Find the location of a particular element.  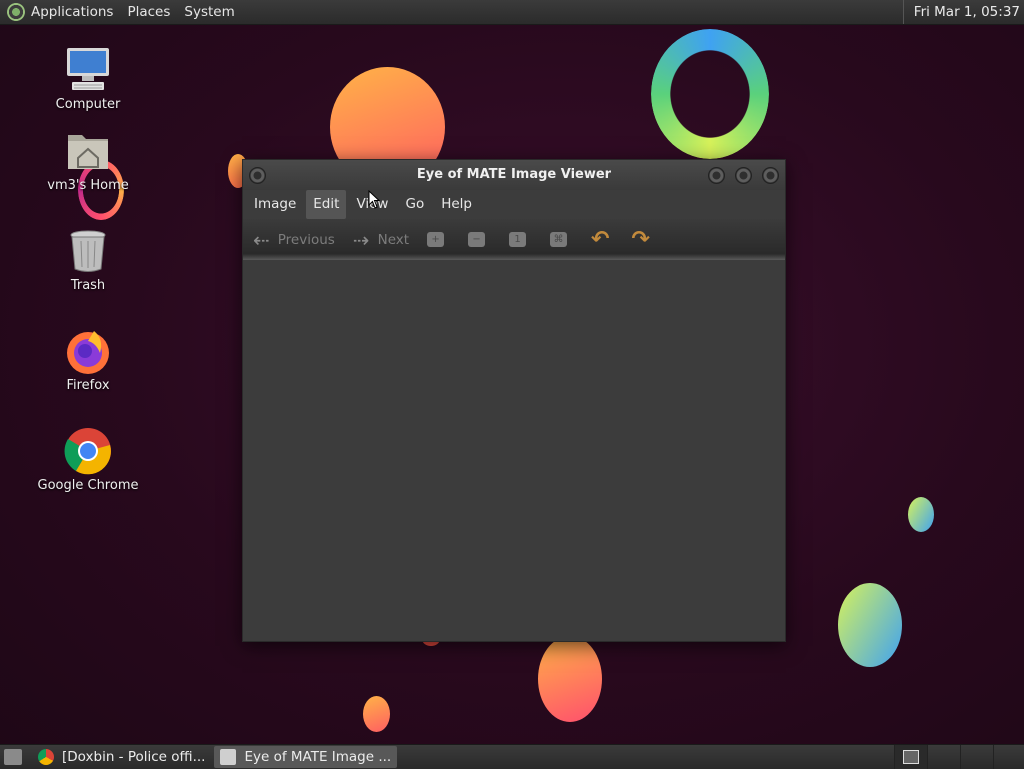

next-label: Next is located at coordinates (393, 239).